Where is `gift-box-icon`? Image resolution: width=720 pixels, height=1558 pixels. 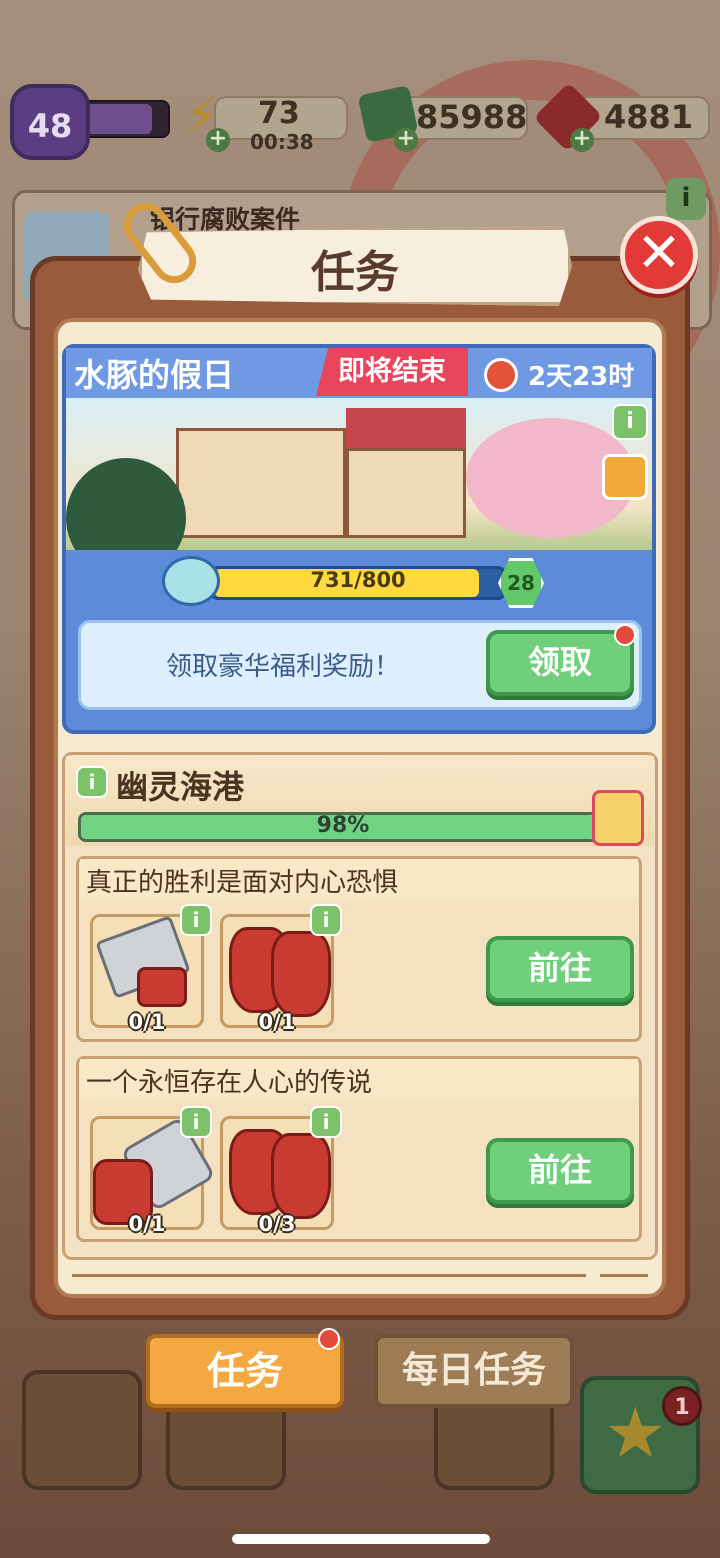
gift-box-icon is located at coordinates (618, 818).